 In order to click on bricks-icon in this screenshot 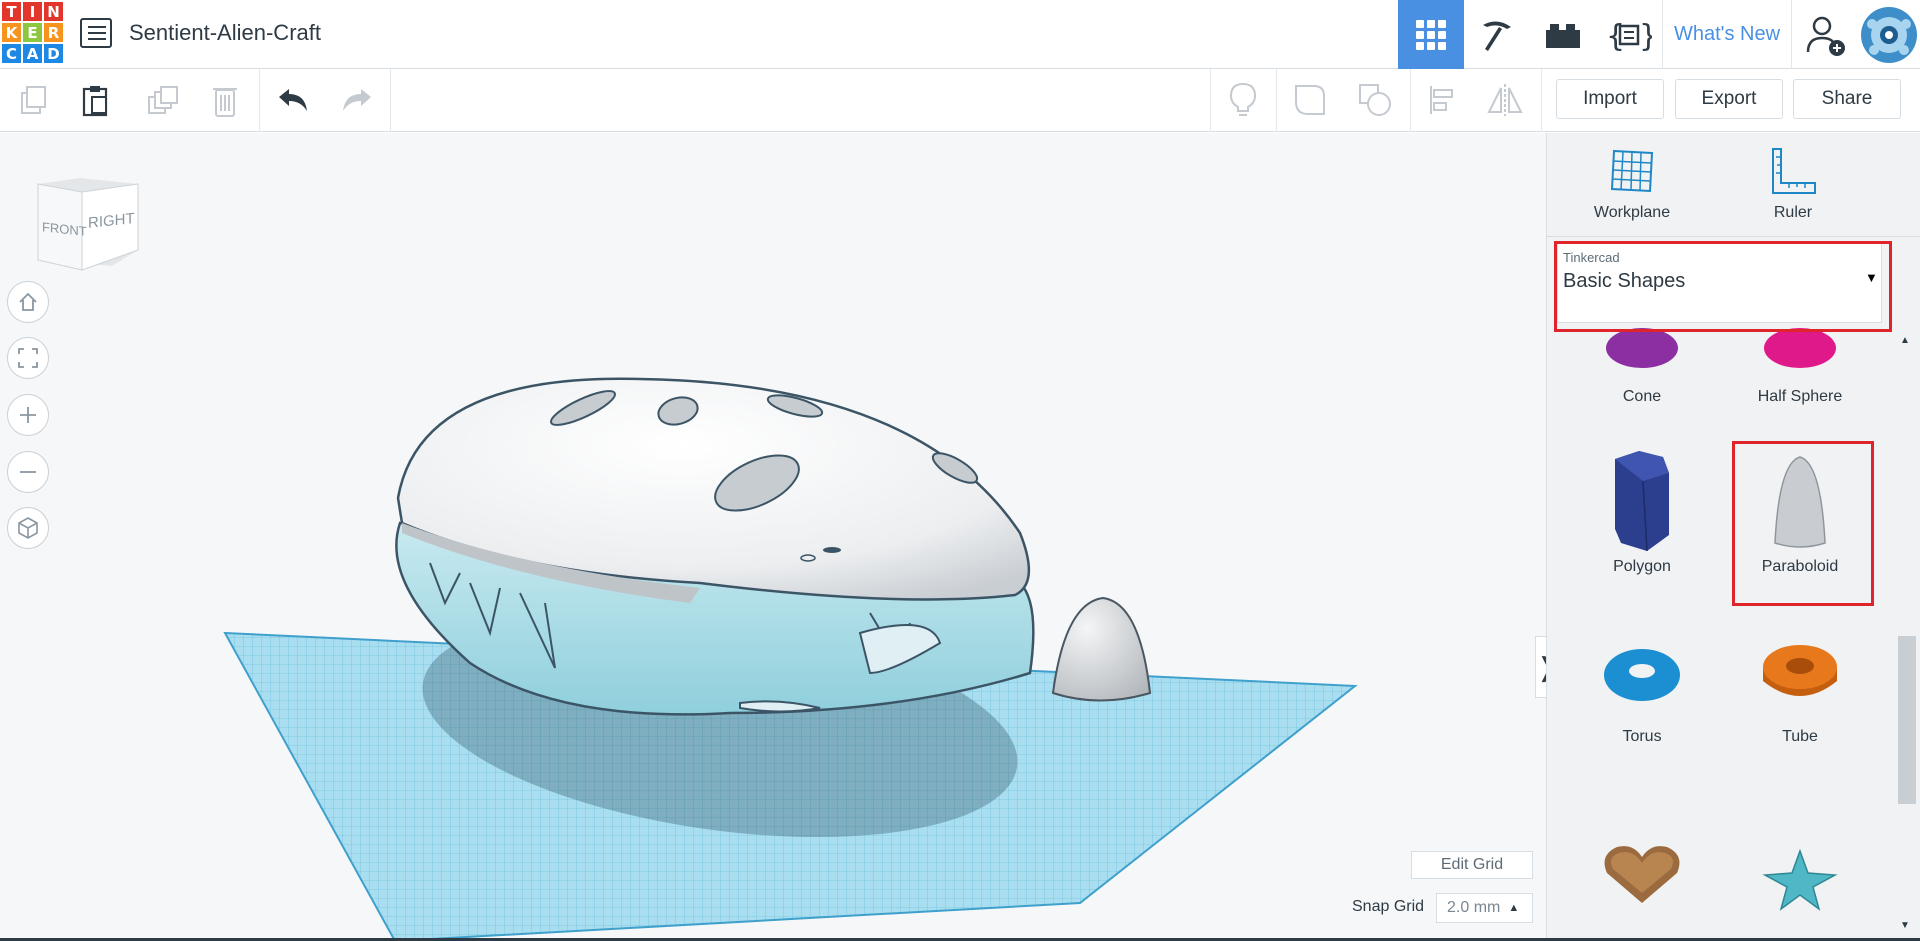, I will do `click(1563, 34)`.